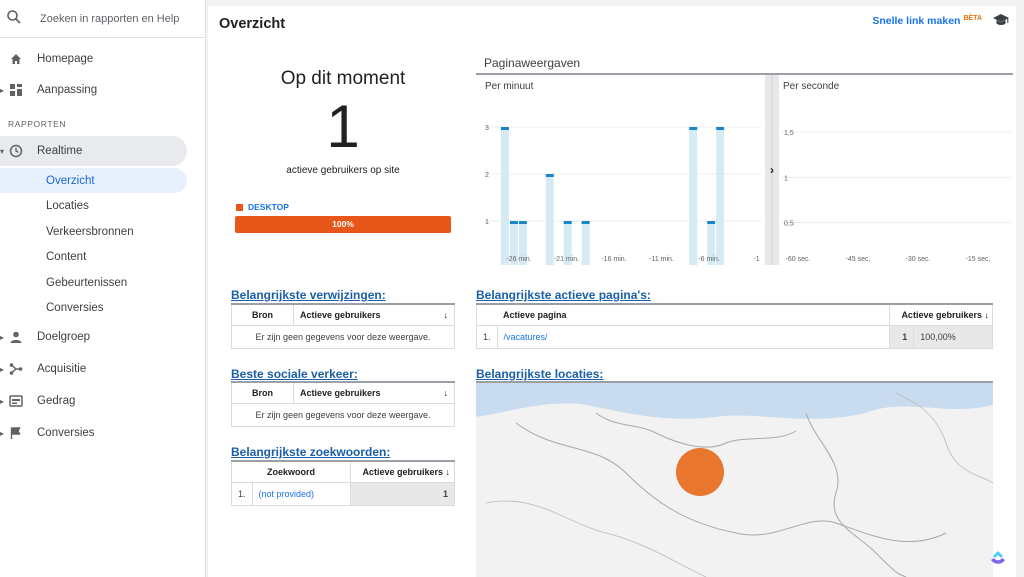  I want to click on person-icon, so click(16, 337).